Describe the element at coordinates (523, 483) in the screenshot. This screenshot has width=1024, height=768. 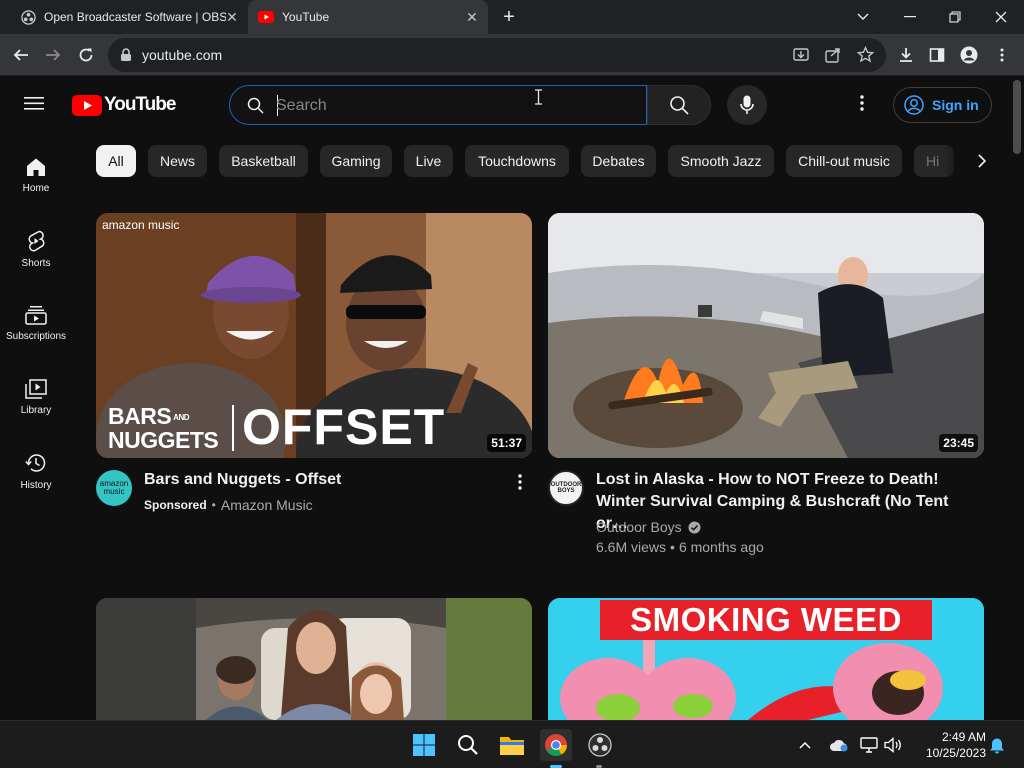
I see `video-more-icon` at that location.